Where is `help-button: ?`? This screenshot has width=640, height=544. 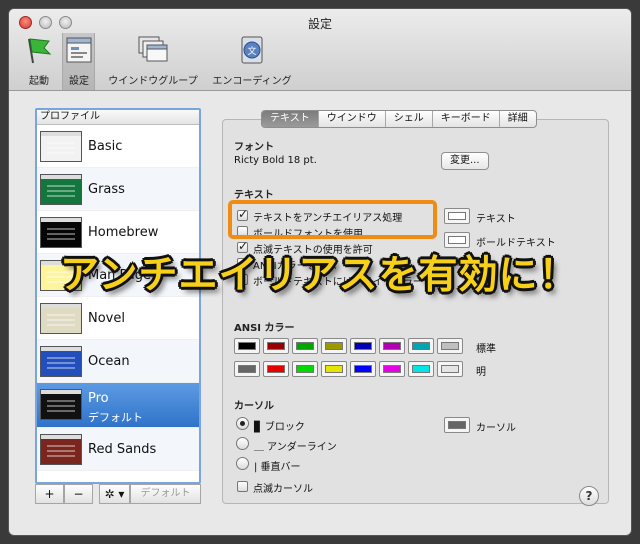
help-button: ? is located at coordinates (589, 496).